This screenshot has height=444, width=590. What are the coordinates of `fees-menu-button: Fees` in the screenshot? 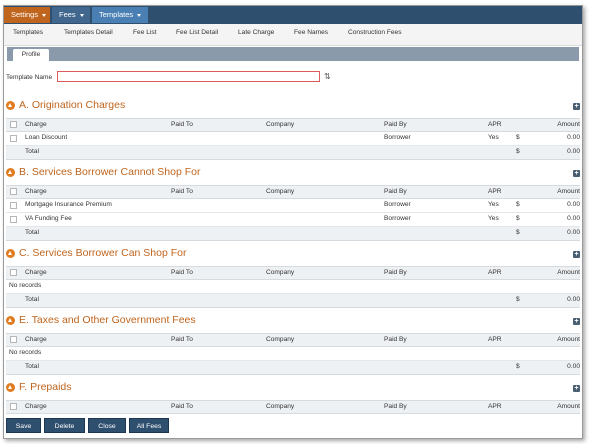 It's located at (71, 15).